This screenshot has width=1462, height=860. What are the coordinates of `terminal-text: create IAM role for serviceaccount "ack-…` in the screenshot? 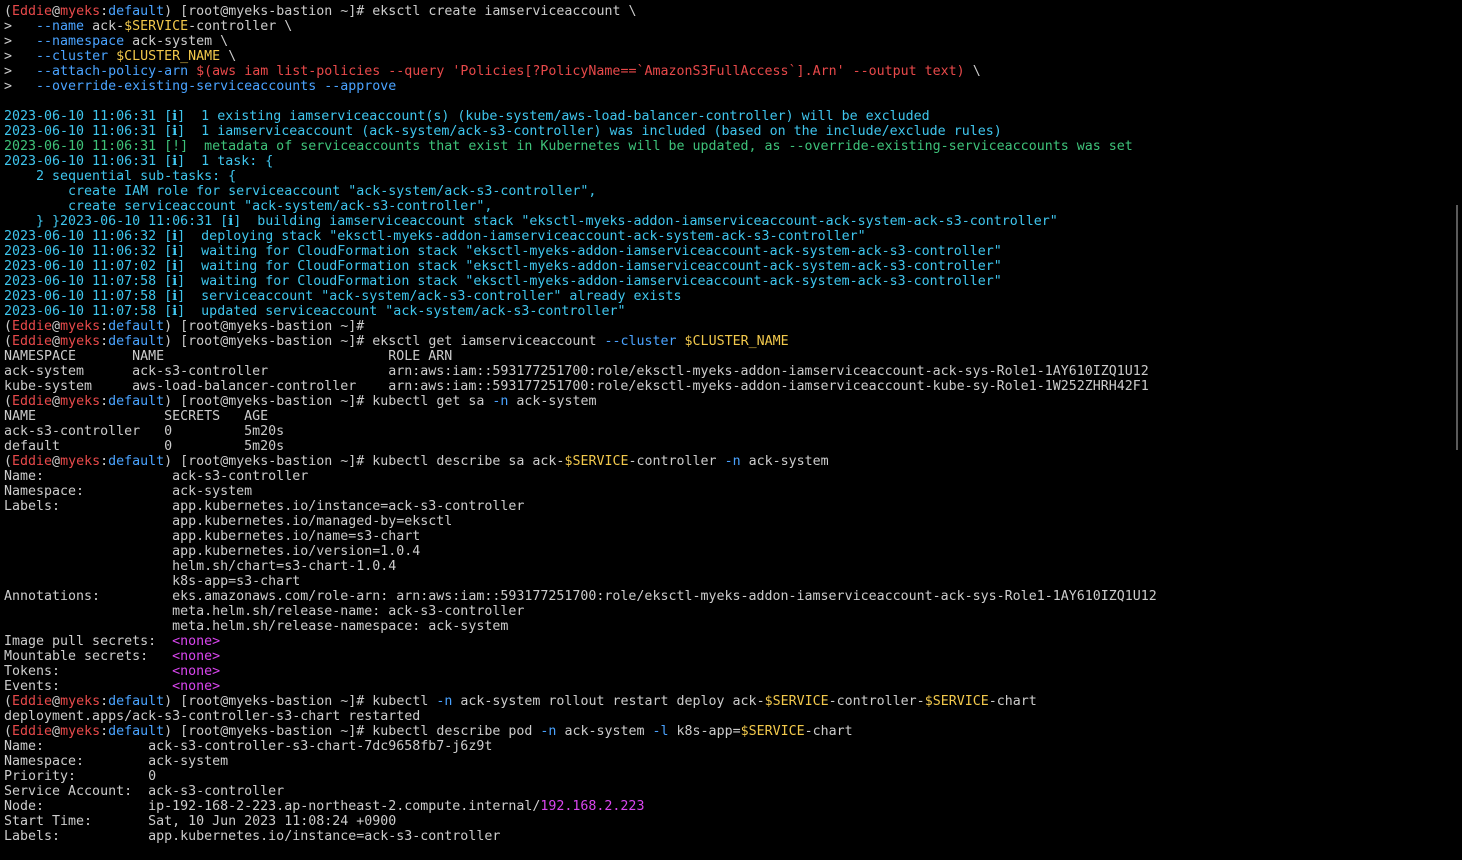 It's located at (300, 191).